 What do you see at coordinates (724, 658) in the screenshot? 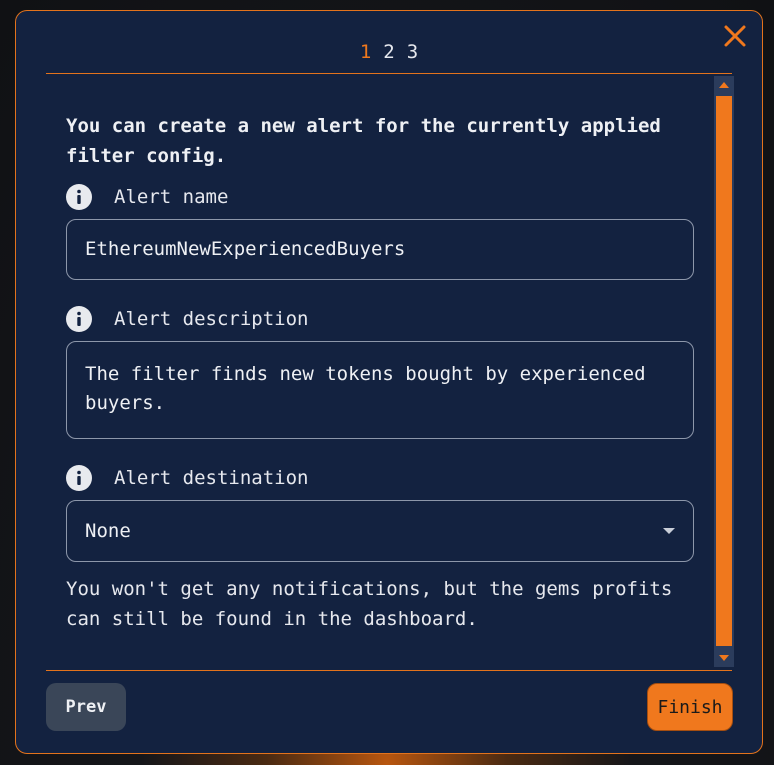
I see `scroll-down-arrow-icon` at bounding box center [724, 658].